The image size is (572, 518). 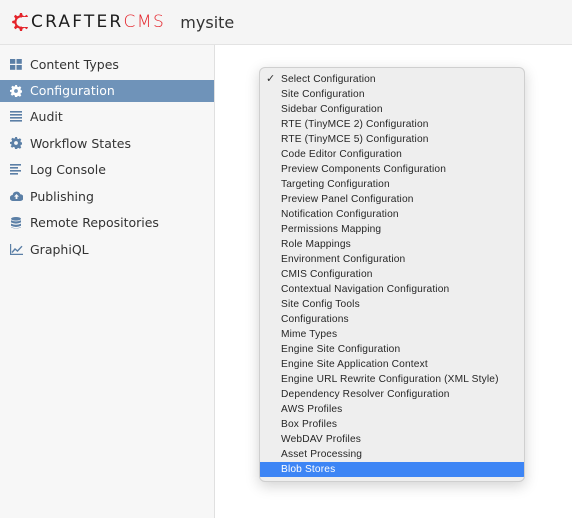 I want to click on select-option: Box Profiles, so click(x=392, y=424).